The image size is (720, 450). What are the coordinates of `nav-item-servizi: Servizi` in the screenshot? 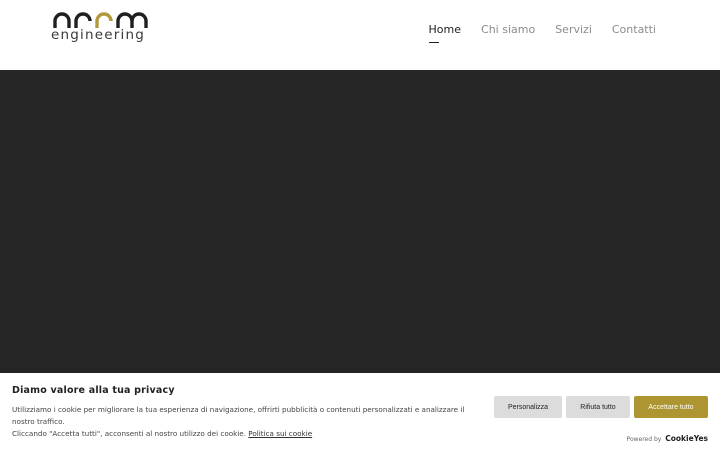 It's located at (573, 30).